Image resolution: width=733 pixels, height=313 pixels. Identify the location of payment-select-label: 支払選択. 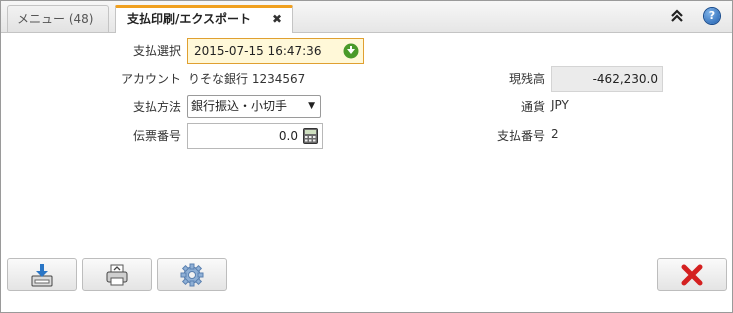
(156, 51).